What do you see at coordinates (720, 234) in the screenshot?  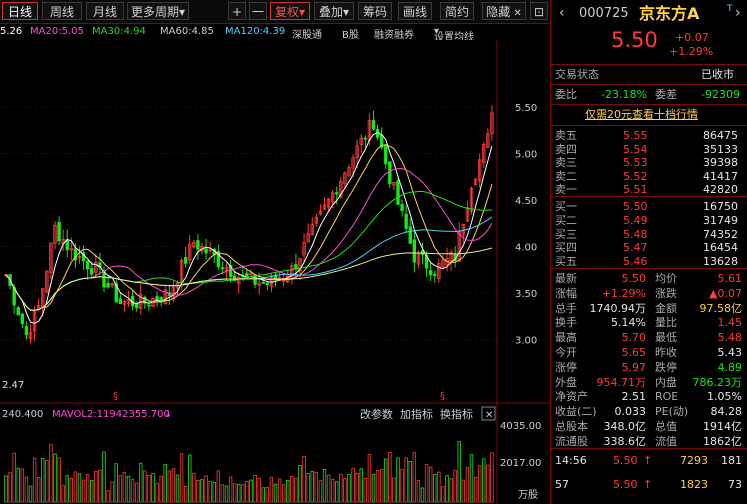 I see `bid-volume: 74352` at bounding box center [720, 234].